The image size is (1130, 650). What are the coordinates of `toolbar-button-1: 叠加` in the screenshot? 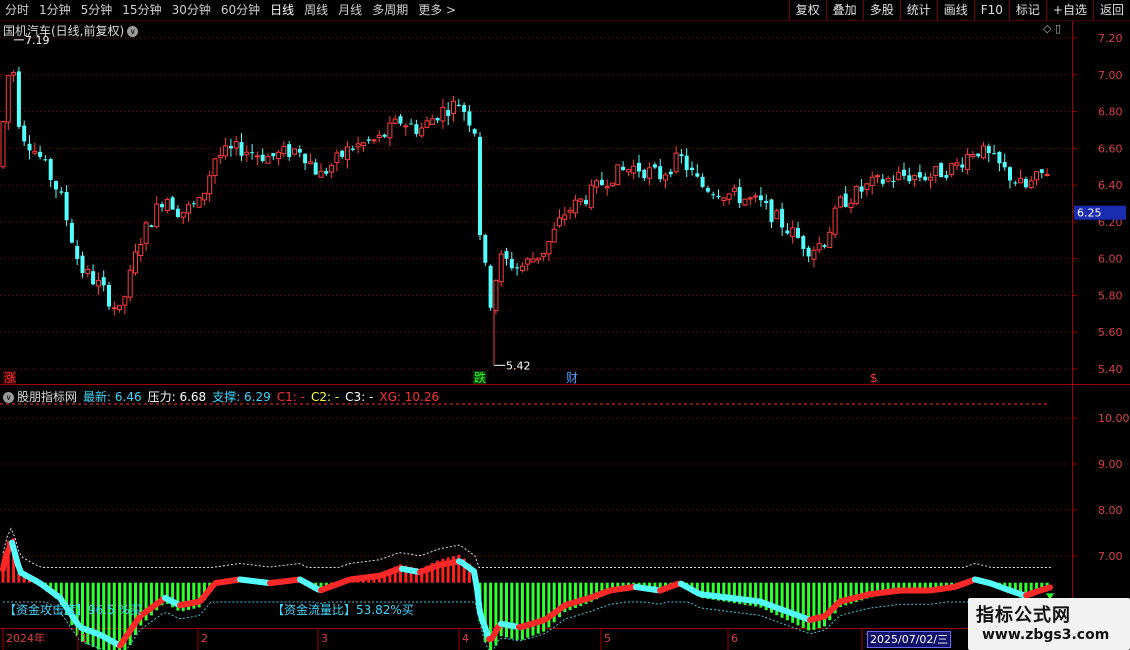 It's located at (844, 10).